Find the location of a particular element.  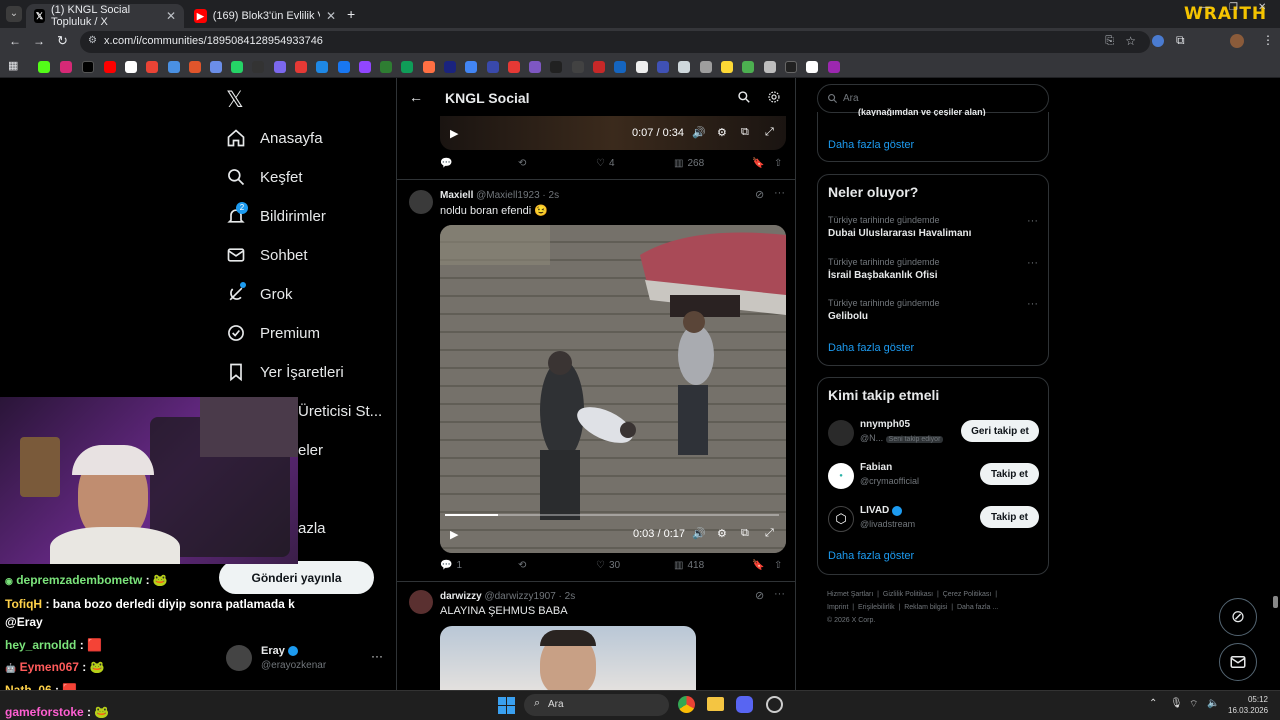

author-name: darwizzy is located at coordinates (461, 596).